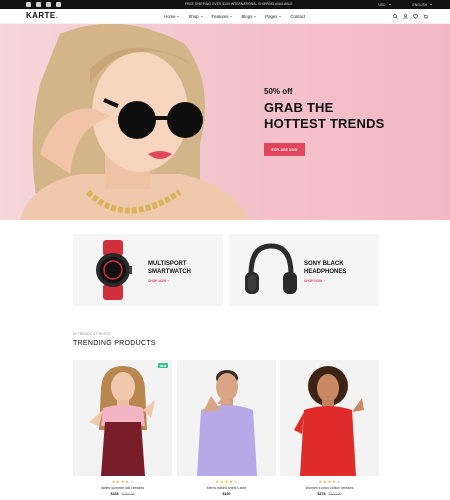 The width and height of the screenshot is (450, 500). I want to click on nav-item-features: Features, so click(222, 16).